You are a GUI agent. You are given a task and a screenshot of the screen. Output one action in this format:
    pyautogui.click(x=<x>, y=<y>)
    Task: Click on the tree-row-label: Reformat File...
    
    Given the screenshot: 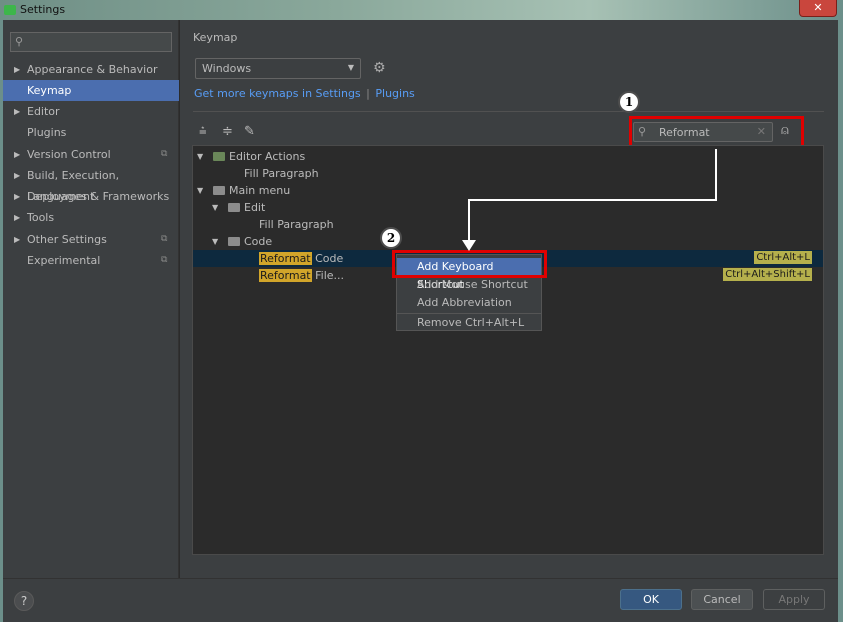 What is the action you would take?
    pyautogui.click(x=301, y=275)
    